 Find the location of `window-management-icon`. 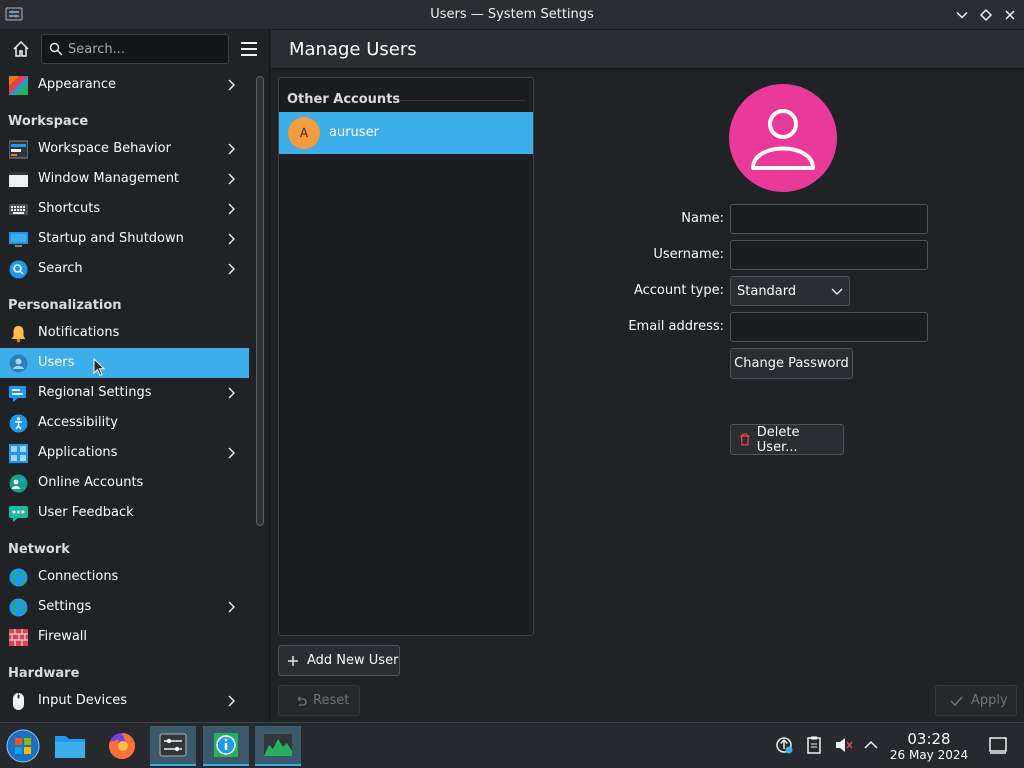

window-management-icon is located at coordinates (18, 179).